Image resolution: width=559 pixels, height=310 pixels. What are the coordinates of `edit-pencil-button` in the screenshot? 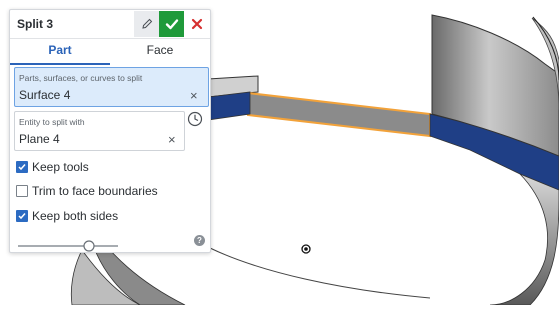 It's located at (146, 24).